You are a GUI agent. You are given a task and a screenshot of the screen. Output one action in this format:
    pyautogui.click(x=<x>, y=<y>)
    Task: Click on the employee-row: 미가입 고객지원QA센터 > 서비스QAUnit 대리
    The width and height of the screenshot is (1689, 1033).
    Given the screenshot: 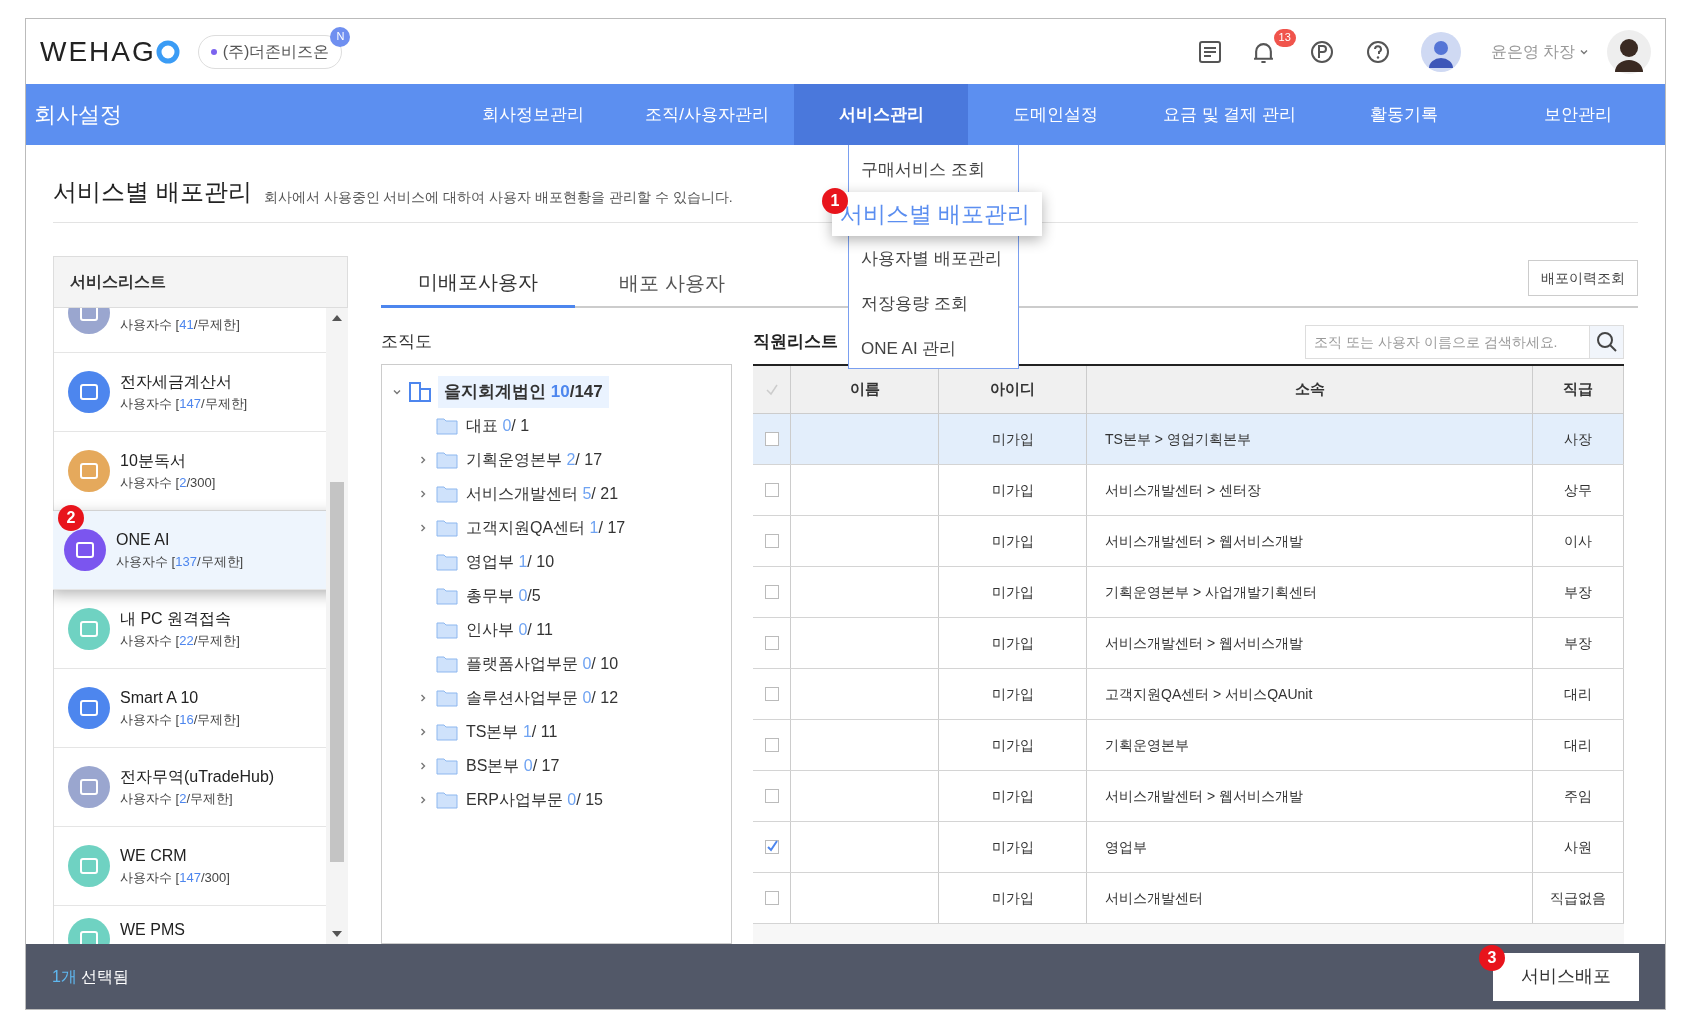 What is the action you would take?
    pyautogui.click(x=1188, y=694)
    